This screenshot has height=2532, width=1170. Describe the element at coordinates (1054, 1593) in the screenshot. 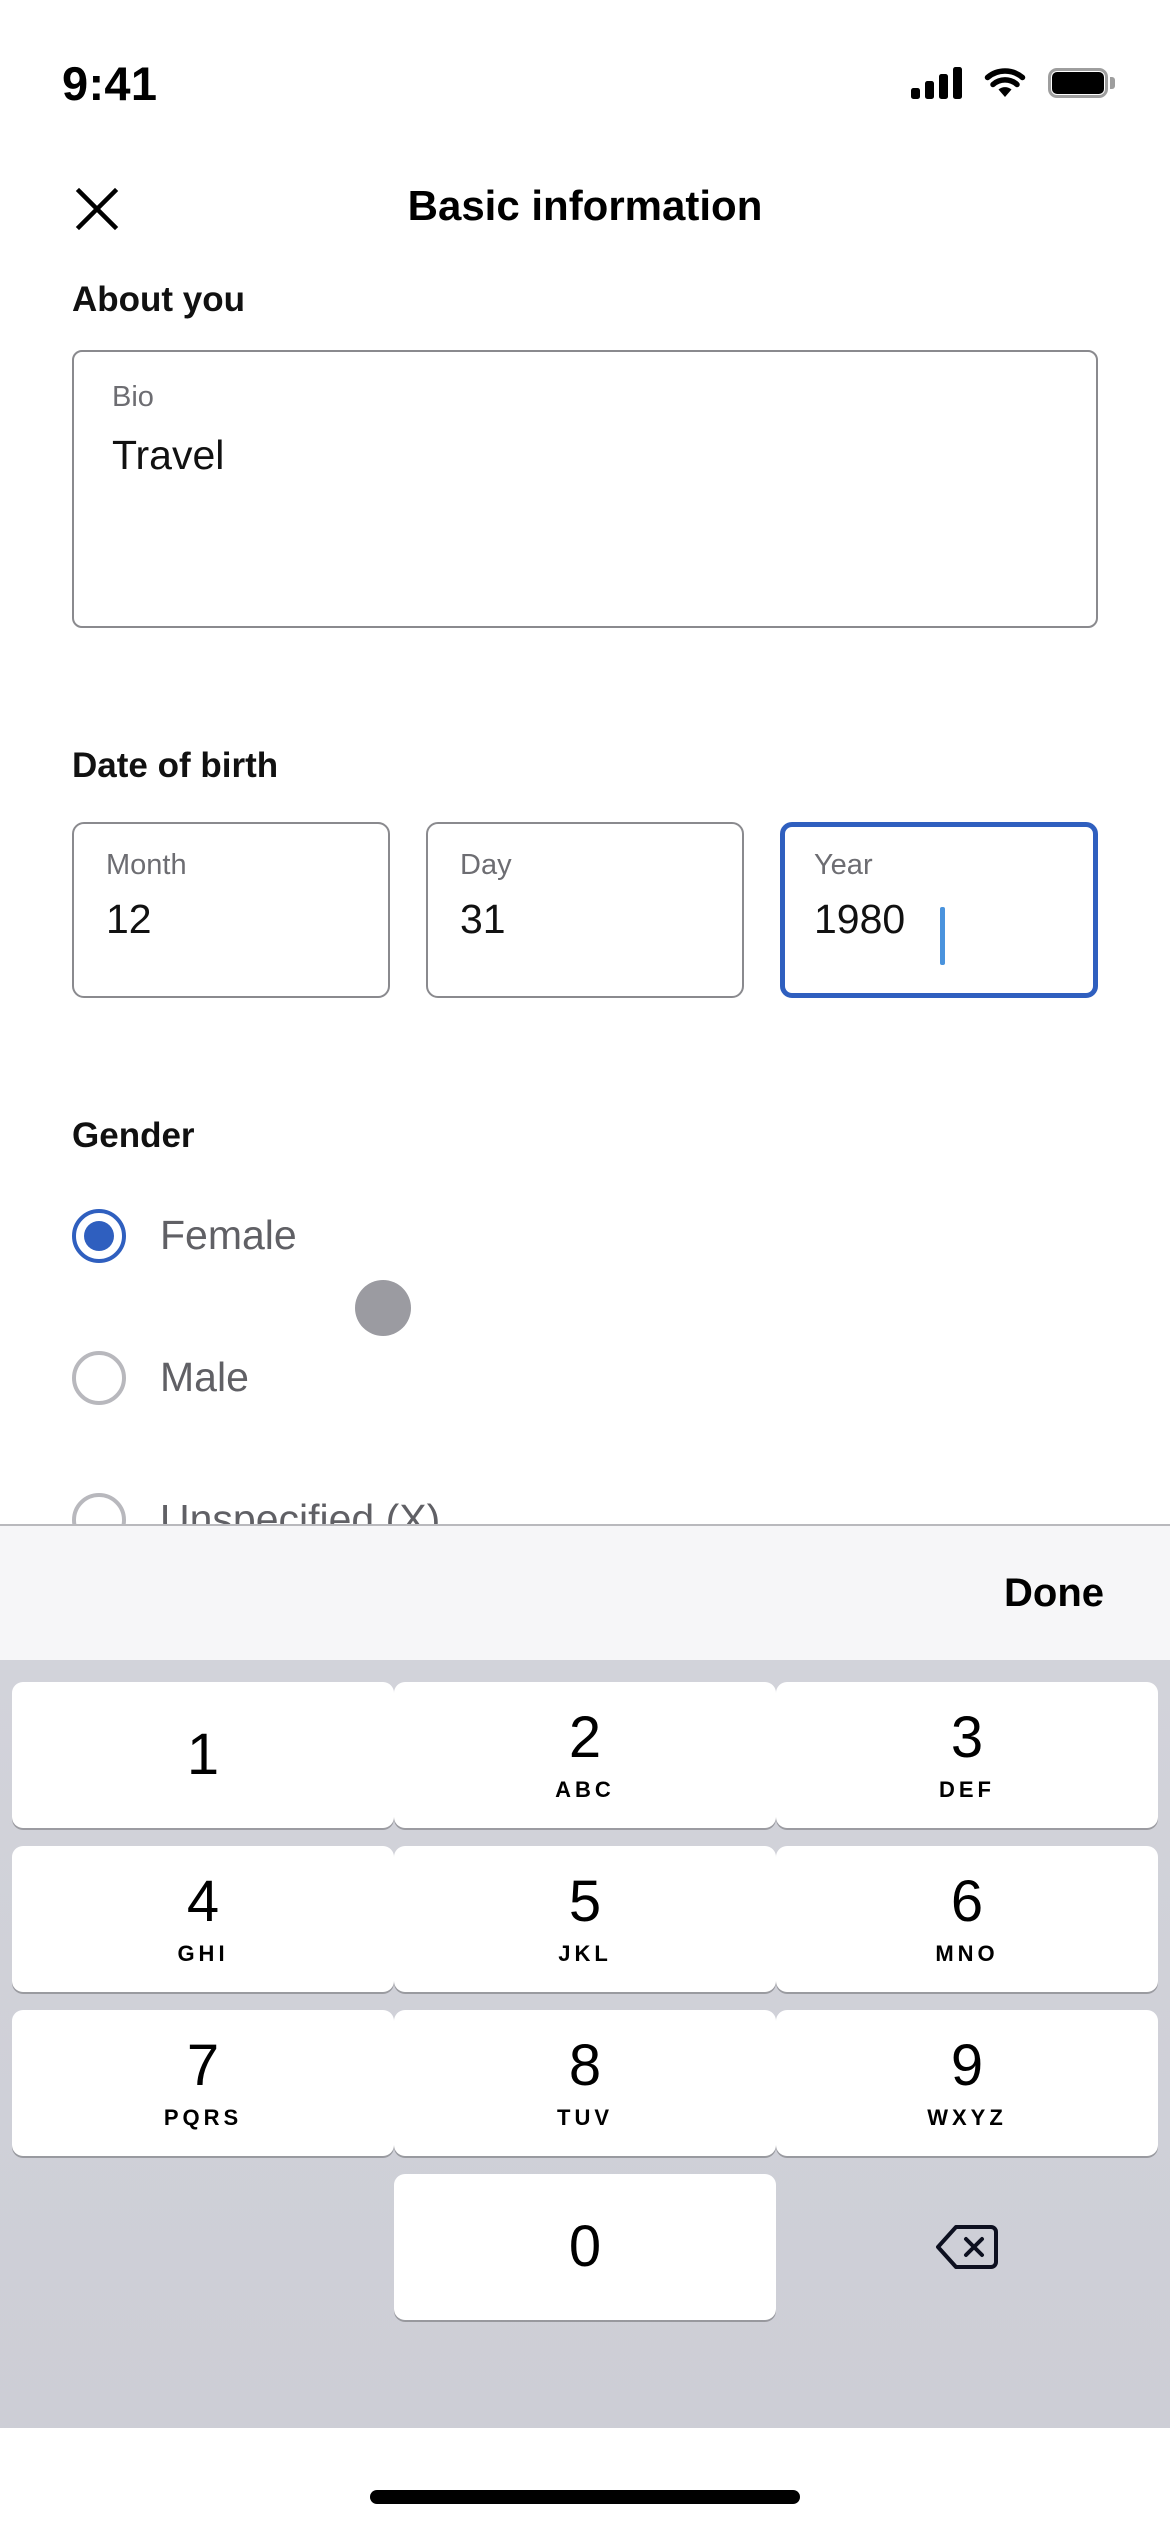

I see `done-button: Done` at that location.